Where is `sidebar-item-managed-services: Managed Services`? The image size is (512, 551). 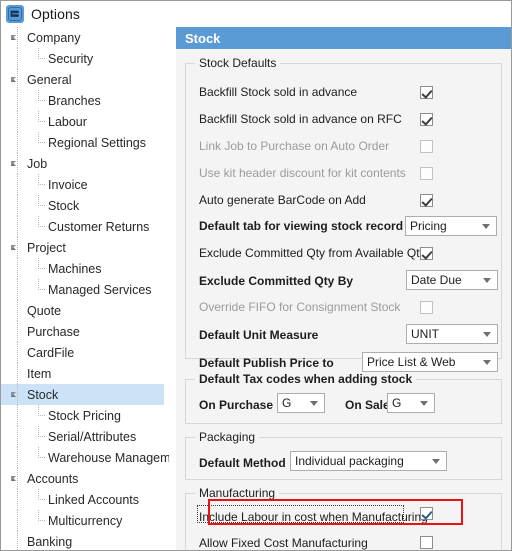
sidebar-item-managed-services: Managed Services is located at coordinates (85, 289).